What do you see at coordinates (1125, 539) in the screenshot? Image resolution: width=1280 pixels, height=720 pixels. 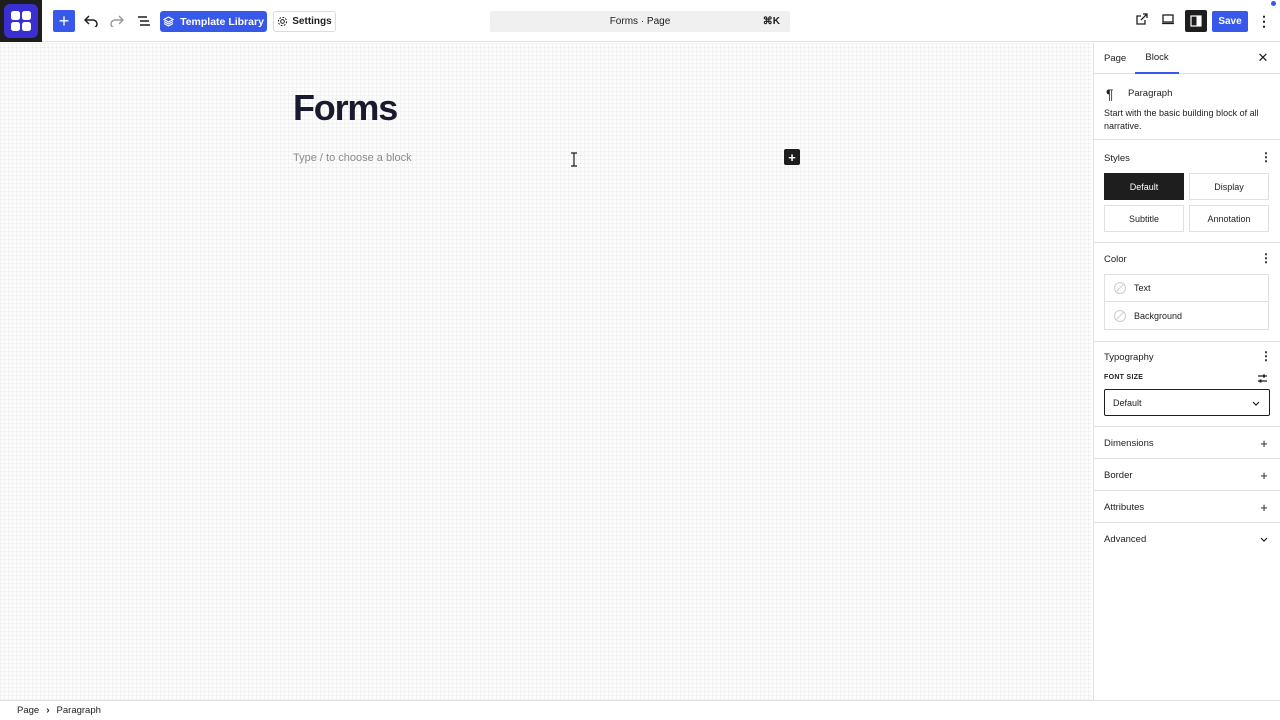 I see `advanced-label: Advanced` at bounding box center [1125, 539].